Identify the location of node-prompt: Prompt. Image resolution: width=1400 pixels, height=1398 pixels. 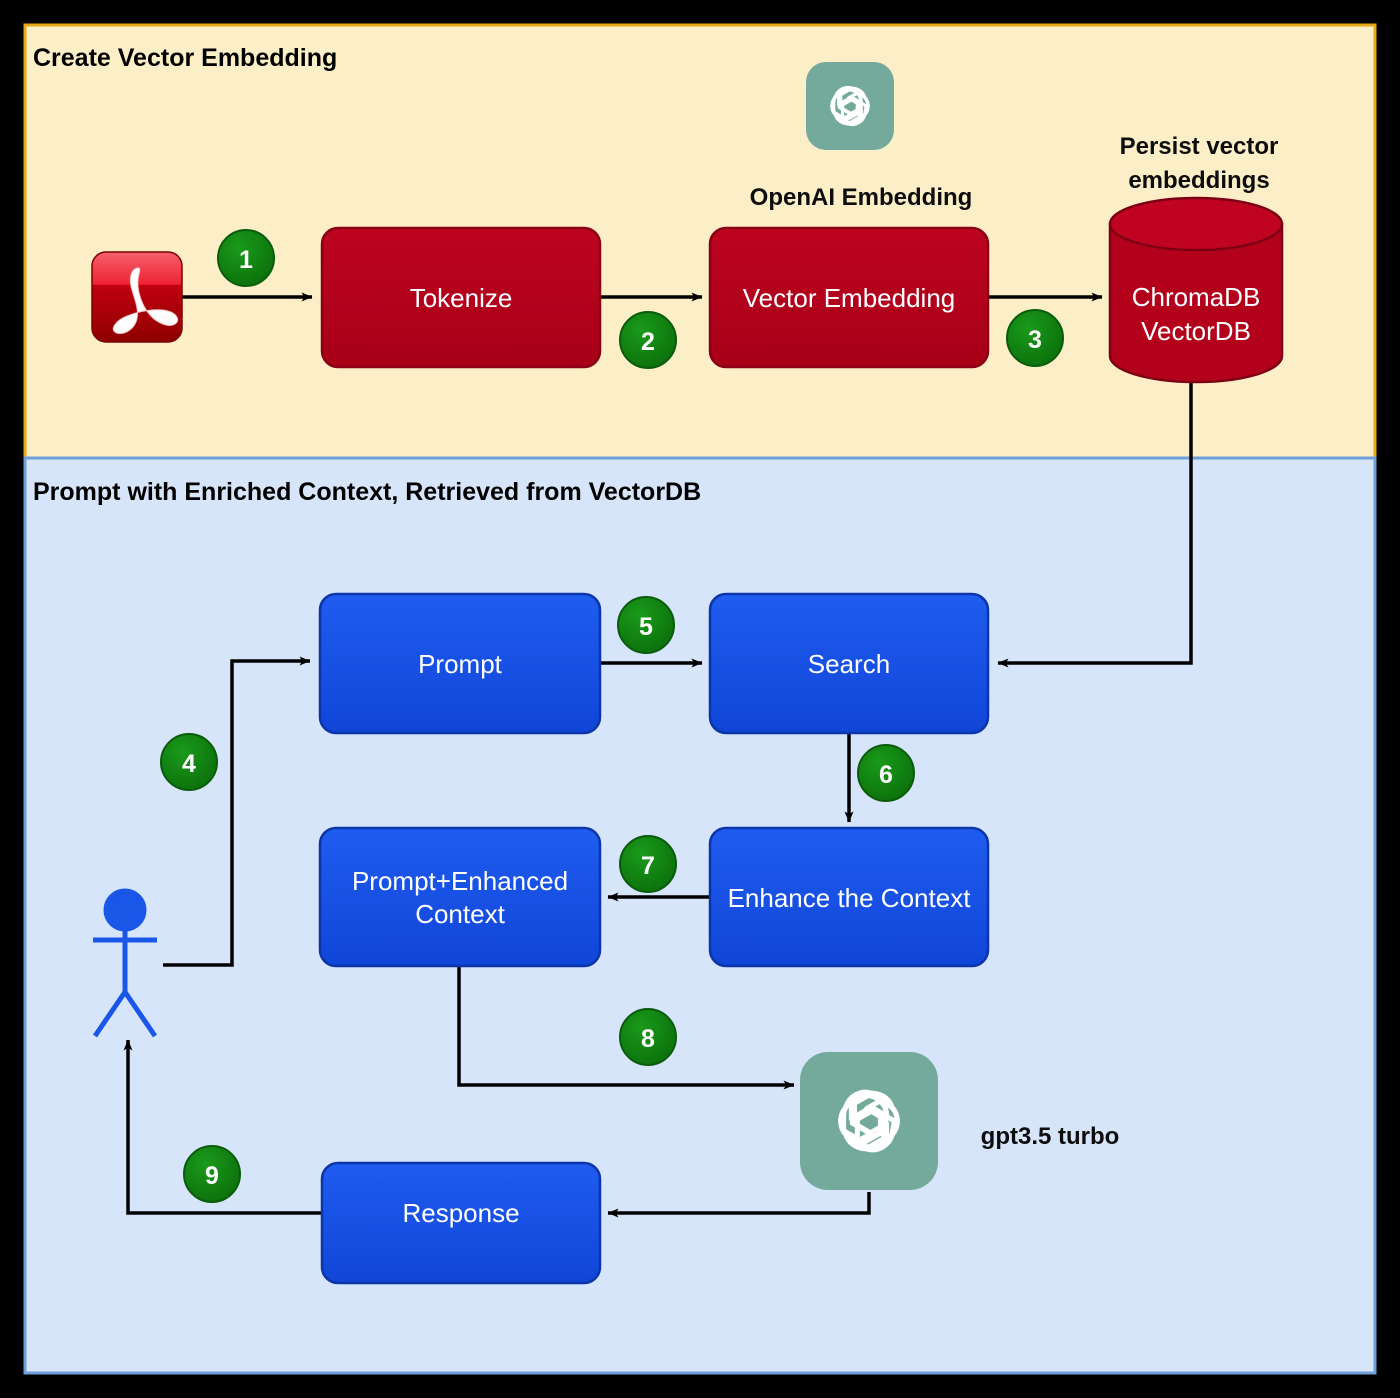
(460, 663).